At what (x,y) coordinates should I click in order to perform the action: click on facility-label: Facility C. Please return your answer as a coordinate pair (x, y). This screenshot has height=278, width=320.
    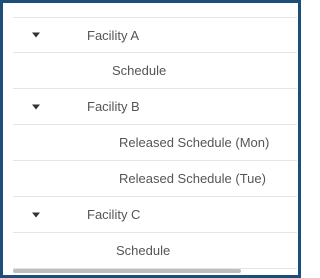
    Looking at the image, I should click on (113, 214).